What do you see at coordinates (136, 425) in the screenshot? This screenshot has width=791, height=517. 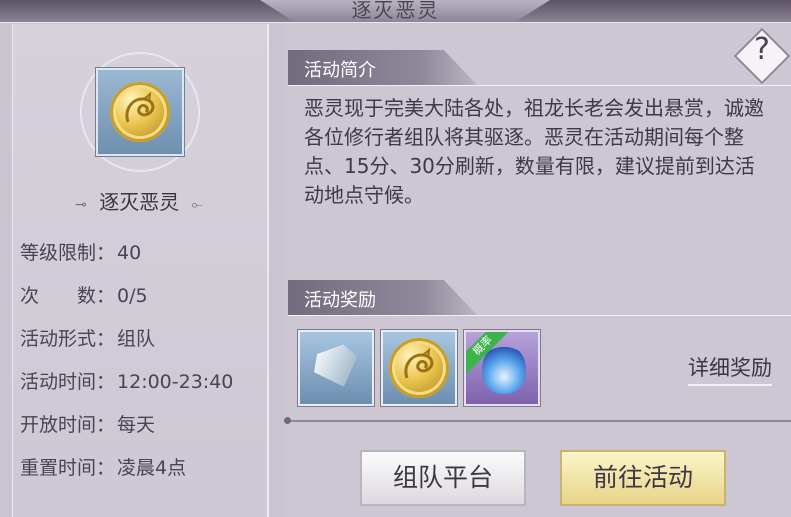 I see `info-value: 每天` at bounding box center [136, 425].